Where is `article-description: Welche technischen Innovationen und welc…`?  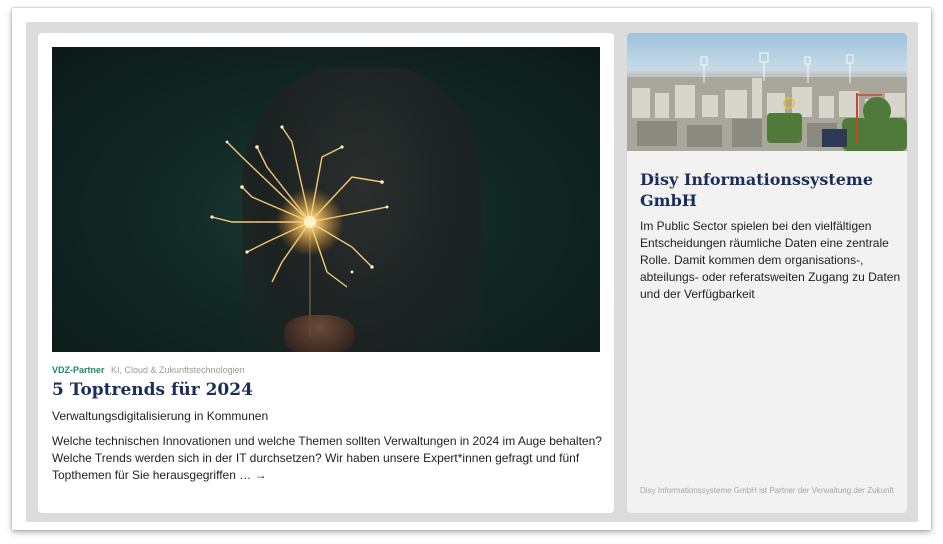
article-description: Welche technischen Innovationen und welc… is located at coordinates (327, 458).